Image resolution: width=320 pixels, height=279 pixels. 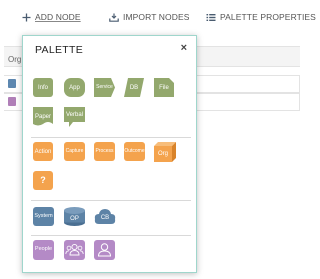 I want to click on shape-label: Org, so click(x=162, y=153).